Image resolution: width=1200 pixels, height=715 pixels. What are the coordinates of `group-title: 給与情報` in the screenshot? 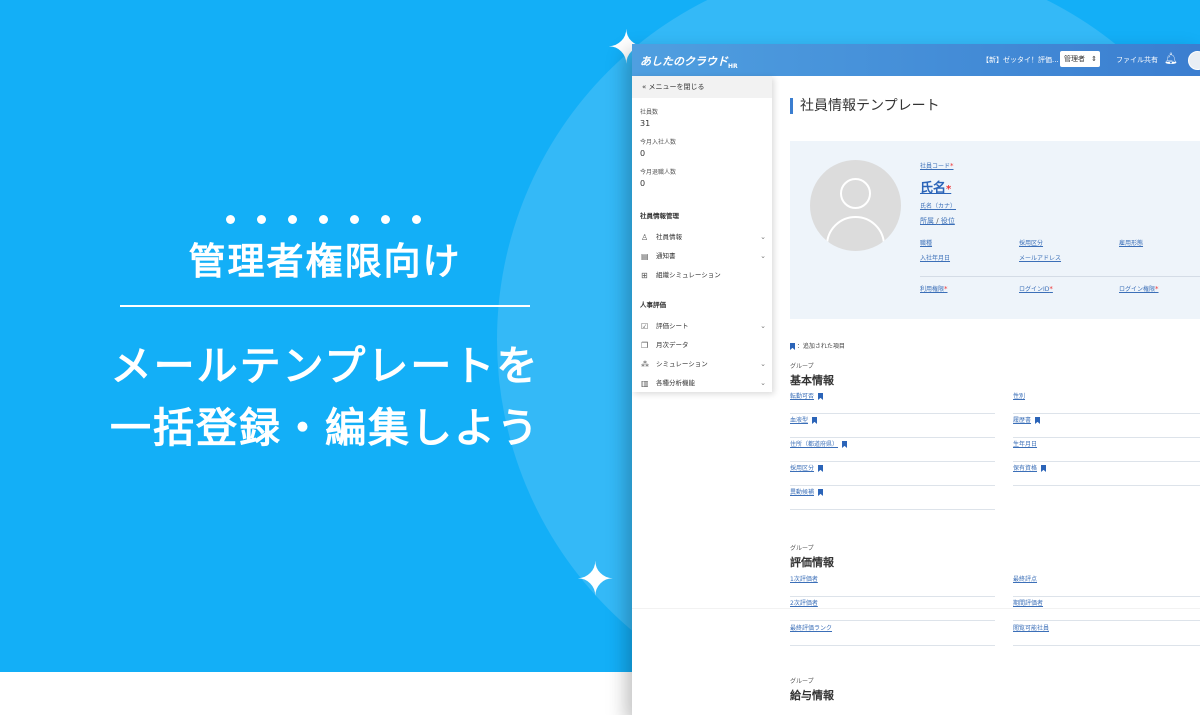 It's located at (812, 695).